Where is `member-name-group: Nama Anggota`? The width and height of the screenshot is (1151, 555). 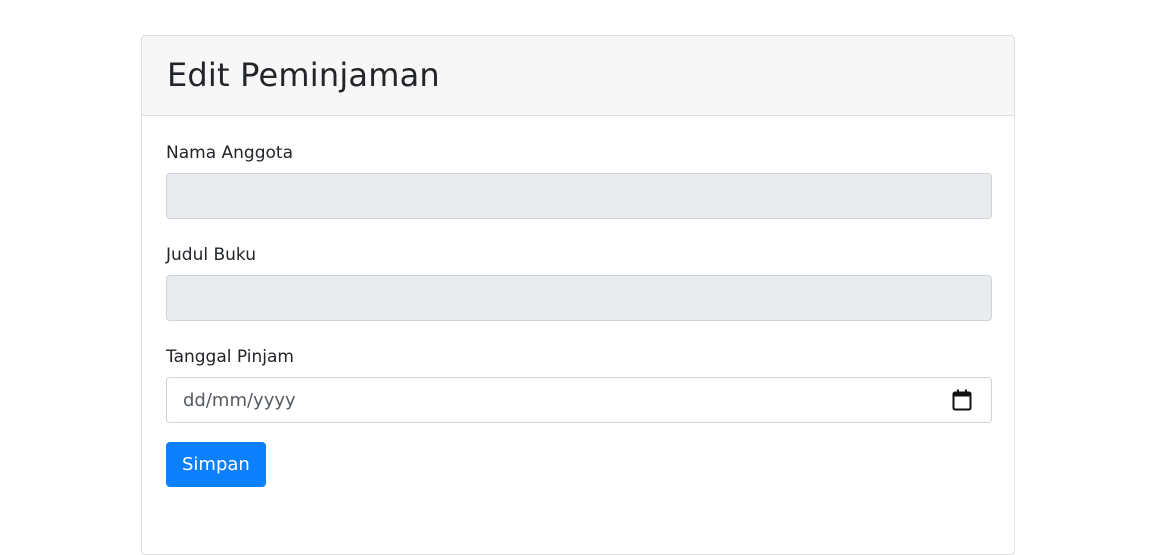
member-name-group: Nama Anggota is located at coordinates (579, 180).